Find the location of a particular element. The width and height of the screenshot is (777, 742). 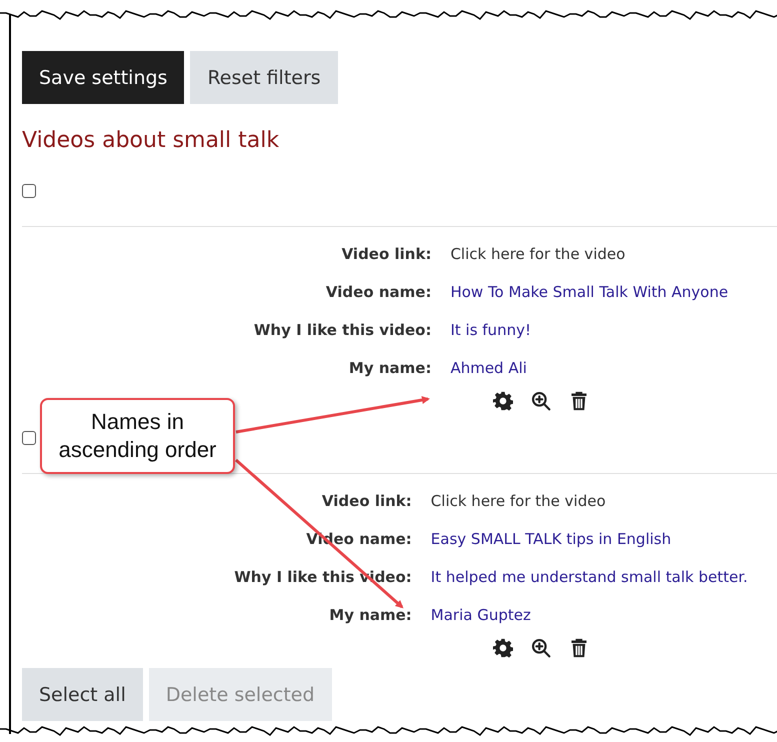

button: Select all is located at coordinates (82, 694).